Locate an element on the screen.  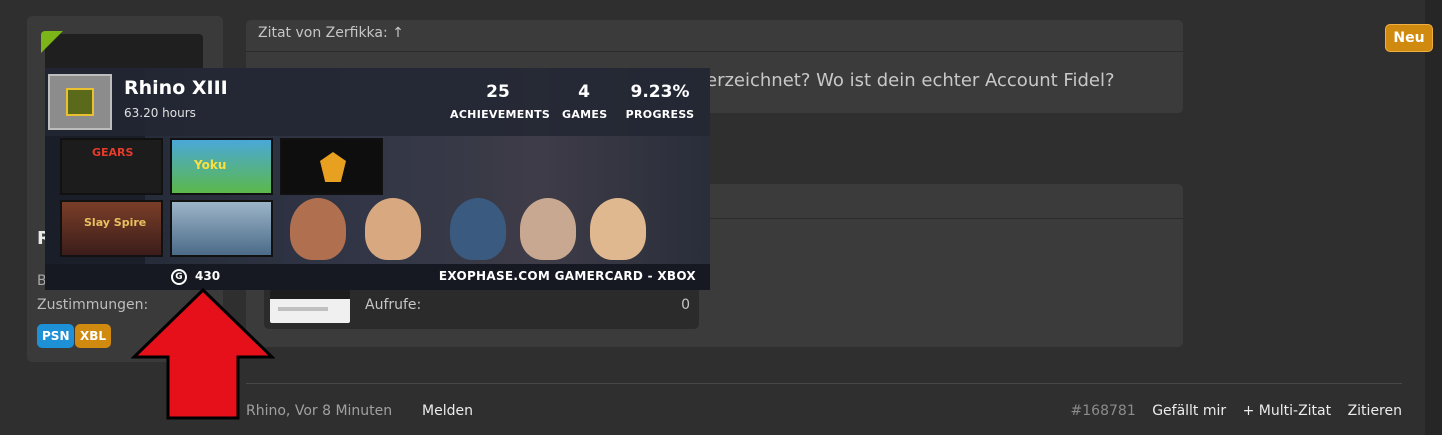
gamerscore-value: 430 is located at coordinates (208, 276).